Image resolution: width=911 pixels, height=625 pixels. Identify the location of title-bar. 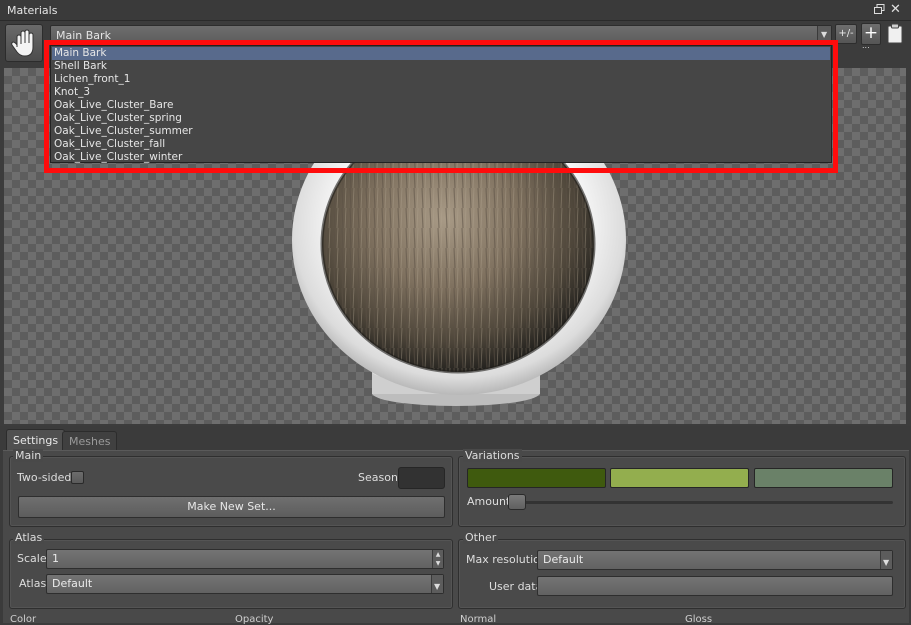
(455, 10).